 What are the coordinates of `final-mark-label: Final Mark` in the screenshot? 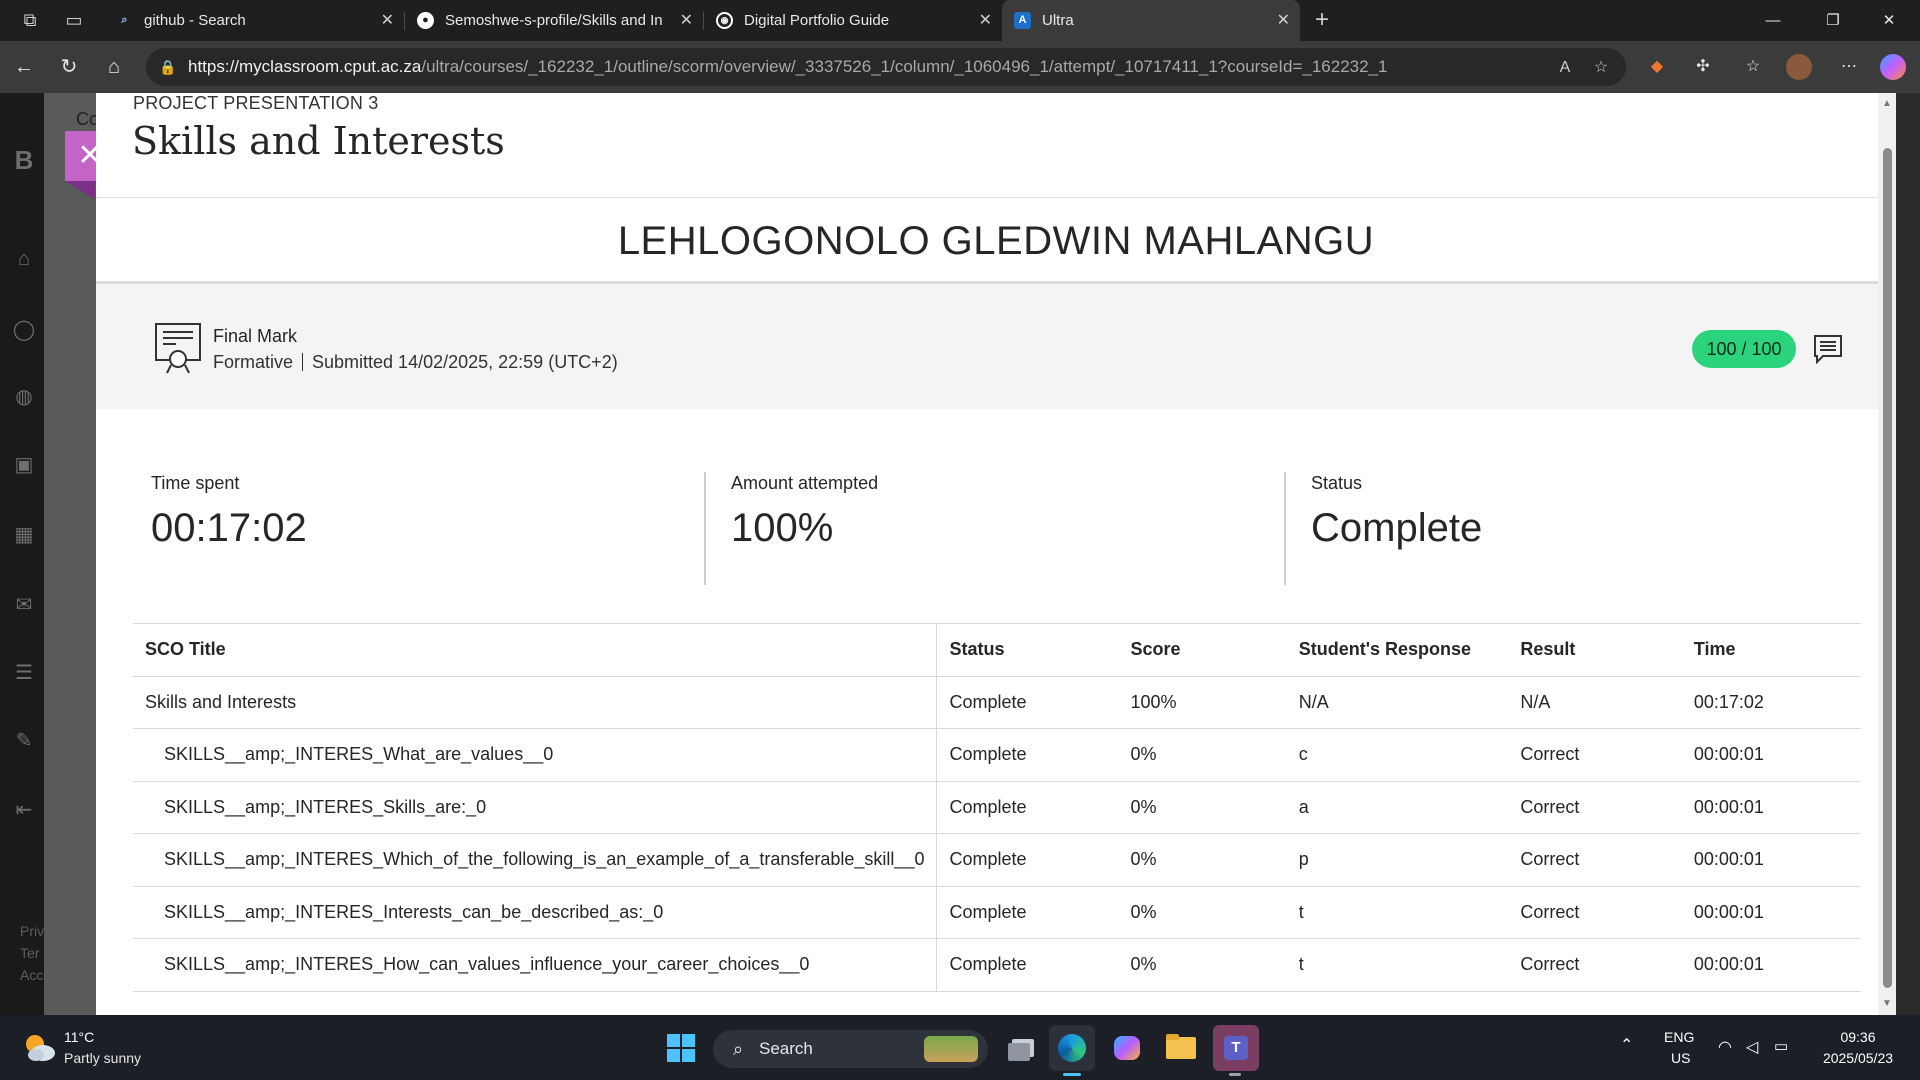 It's located at (255, 336).